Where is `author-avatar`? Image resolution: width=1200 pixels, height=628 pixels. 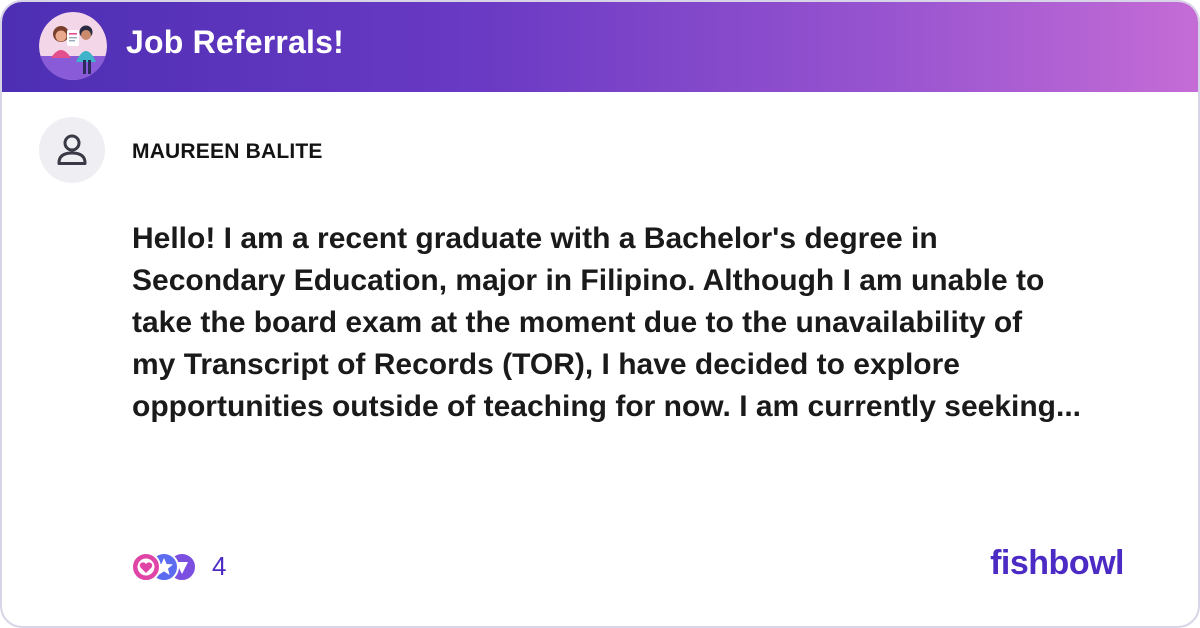 author-avatar is located at coordinates (72, 150).